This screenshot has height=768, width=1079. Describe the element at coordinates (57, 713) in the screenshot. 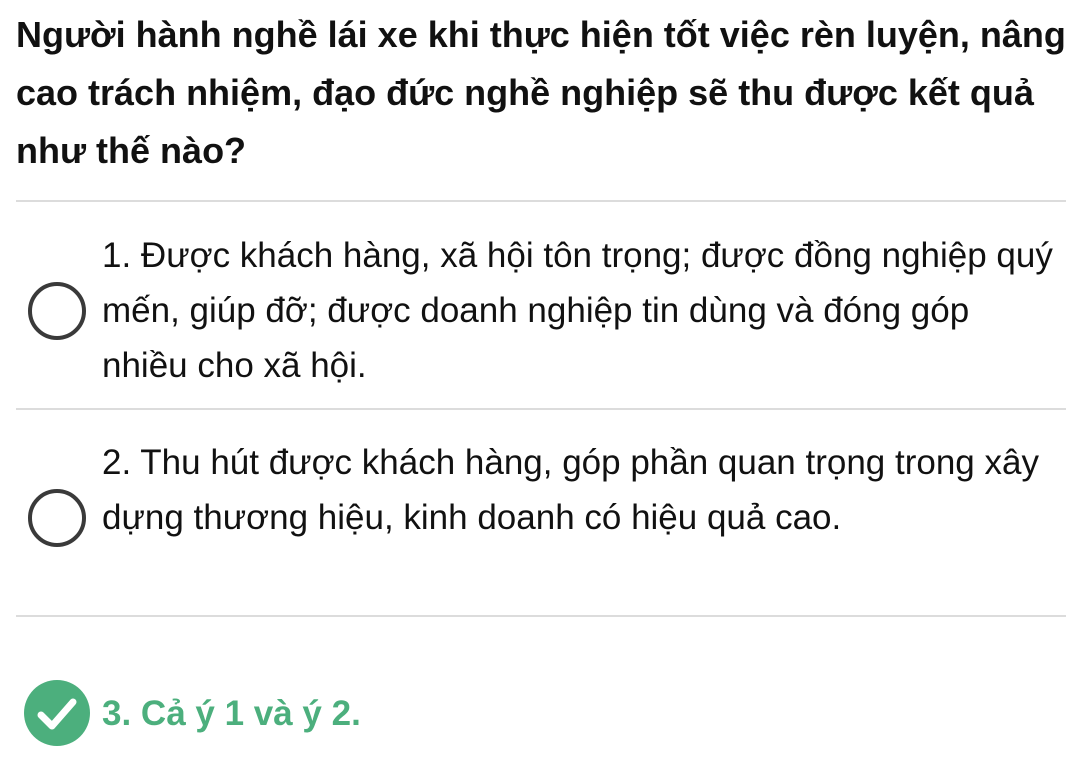

I see `check-circle-icon` at that location.